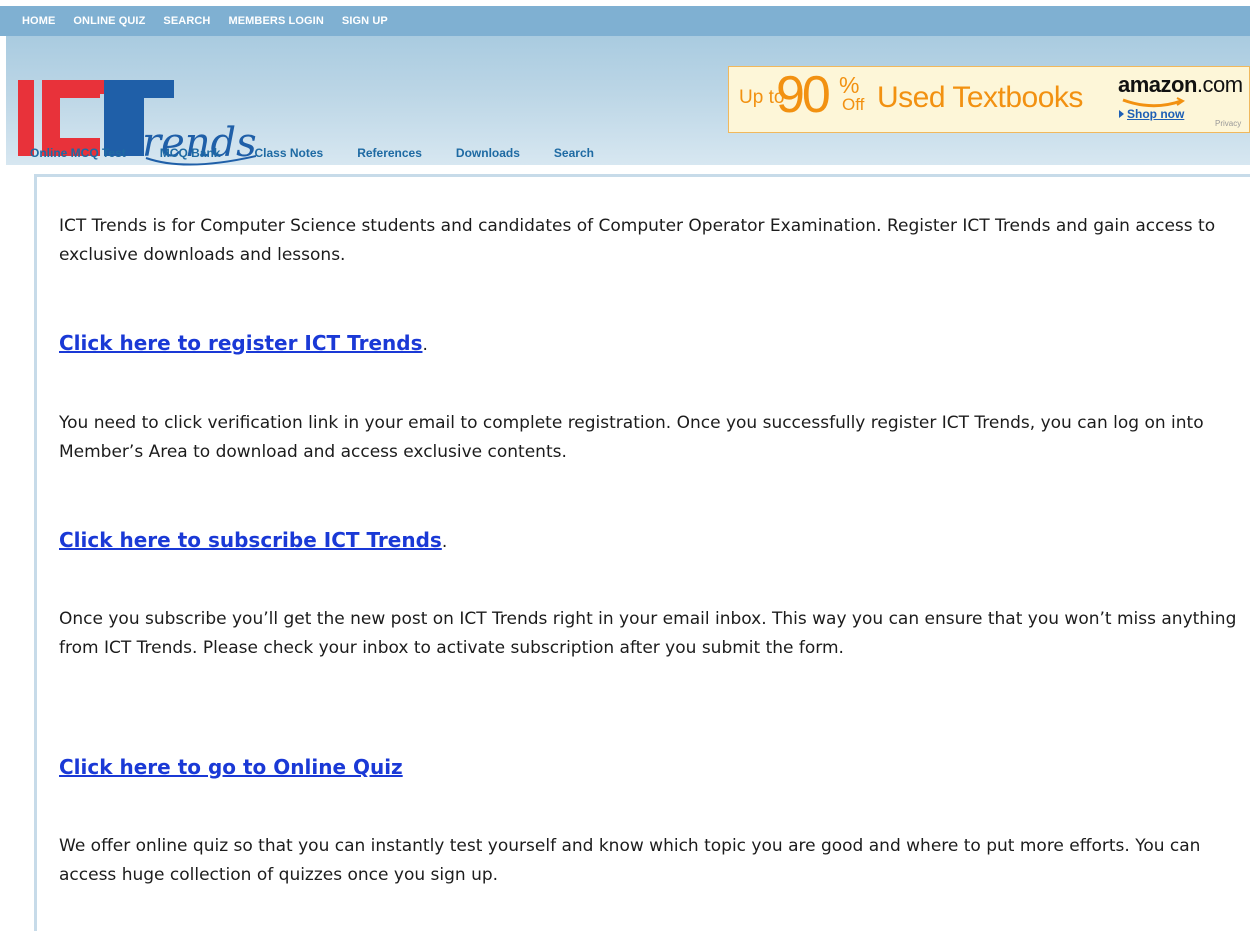 The image size is (1250, 931). I want to click on ad-off: Off, so click(853, 104).